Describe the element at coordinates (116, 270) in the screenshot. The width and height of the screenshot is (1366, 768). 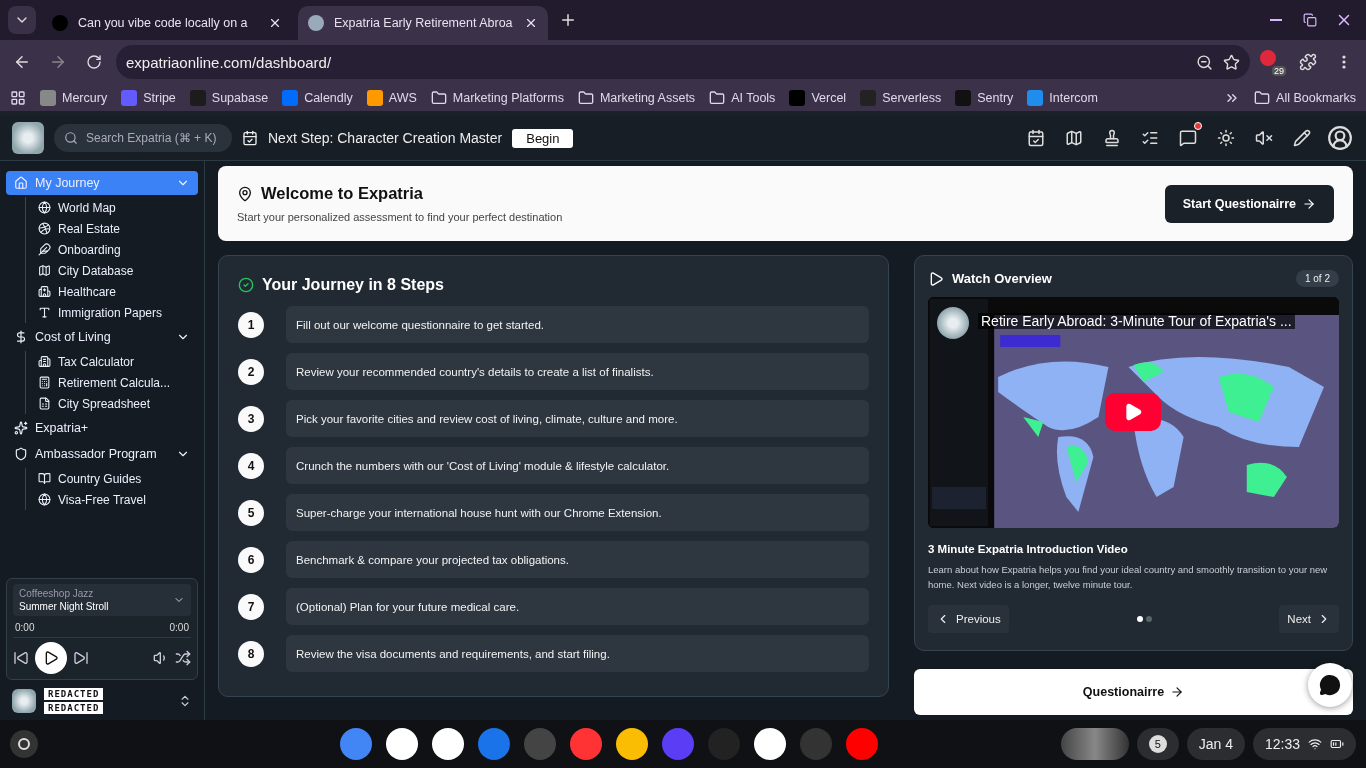
I see `sidebar-item: City Database` at that location.